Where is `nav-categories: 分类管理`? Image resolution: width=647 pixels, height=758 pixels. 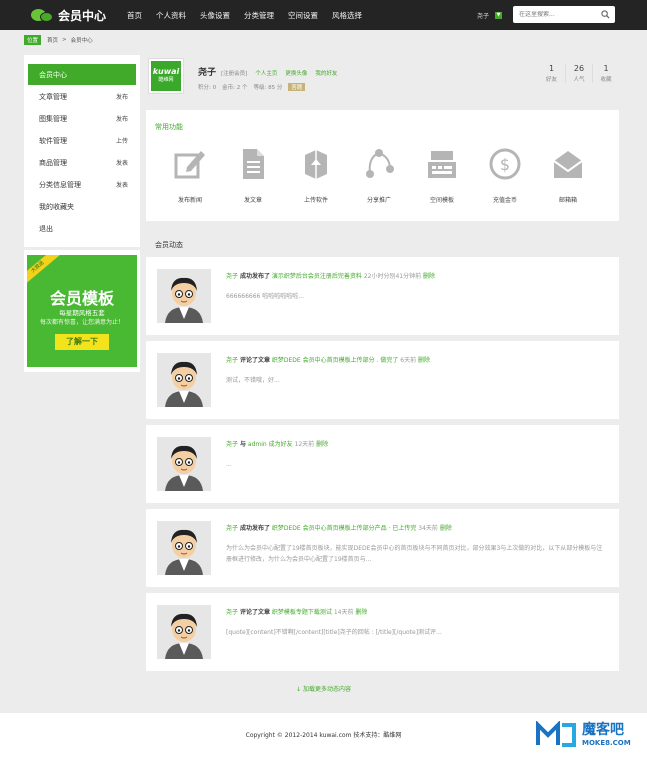 nav-categories: 分类管理 is located at coordinates (259, 15).